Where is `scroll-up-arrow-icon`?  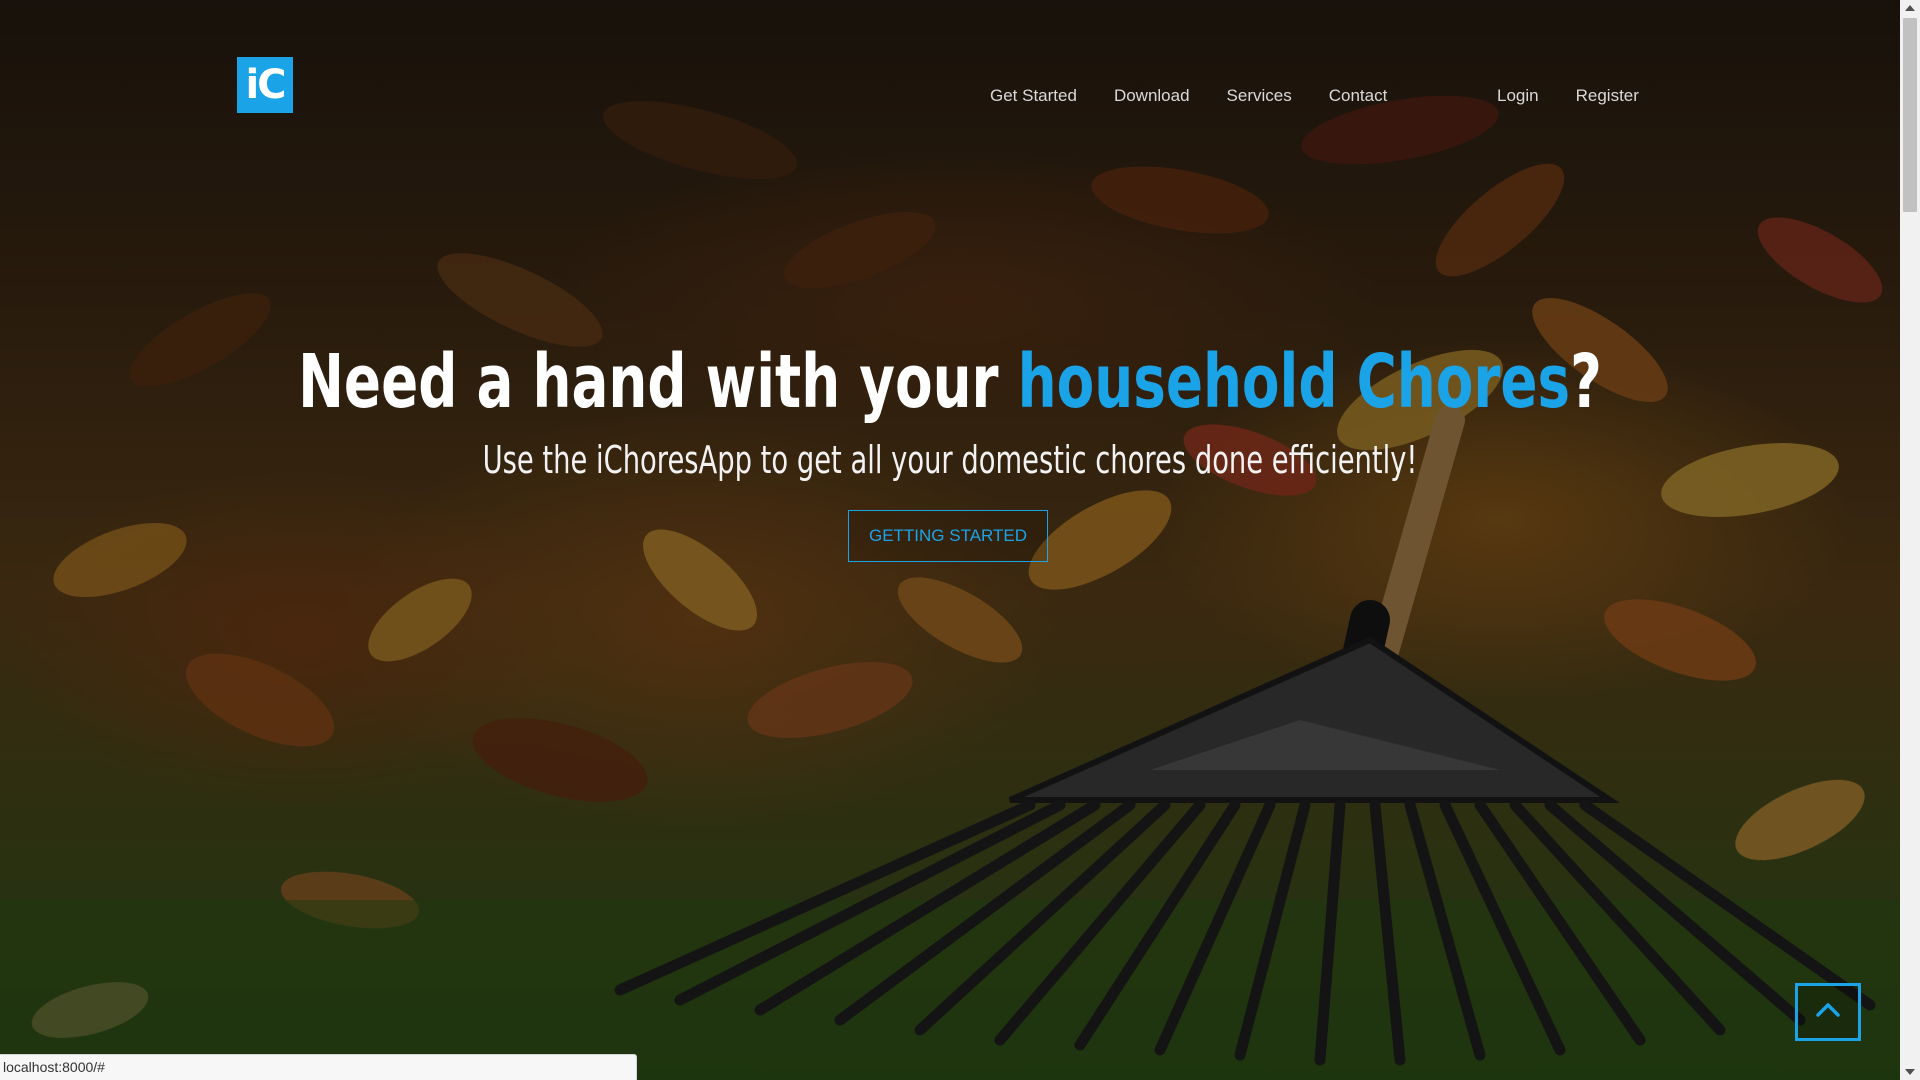
scroll-up-arrow-icon is located at coordinates (1910, 8).